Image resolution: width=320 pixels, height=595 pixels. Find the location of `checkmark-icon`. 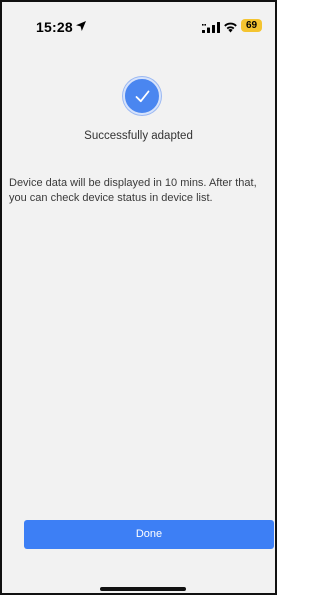

checkmark-icon is located at coordinates (142, 96).